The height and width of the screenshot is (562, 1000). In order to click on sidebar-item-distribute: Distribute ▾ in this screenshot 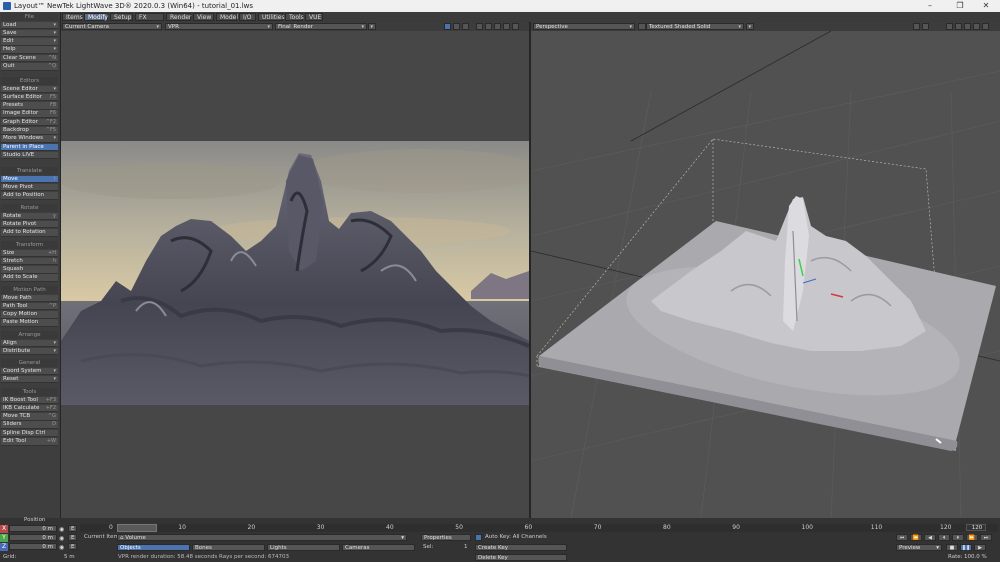, I will do `click(29, 351)`.